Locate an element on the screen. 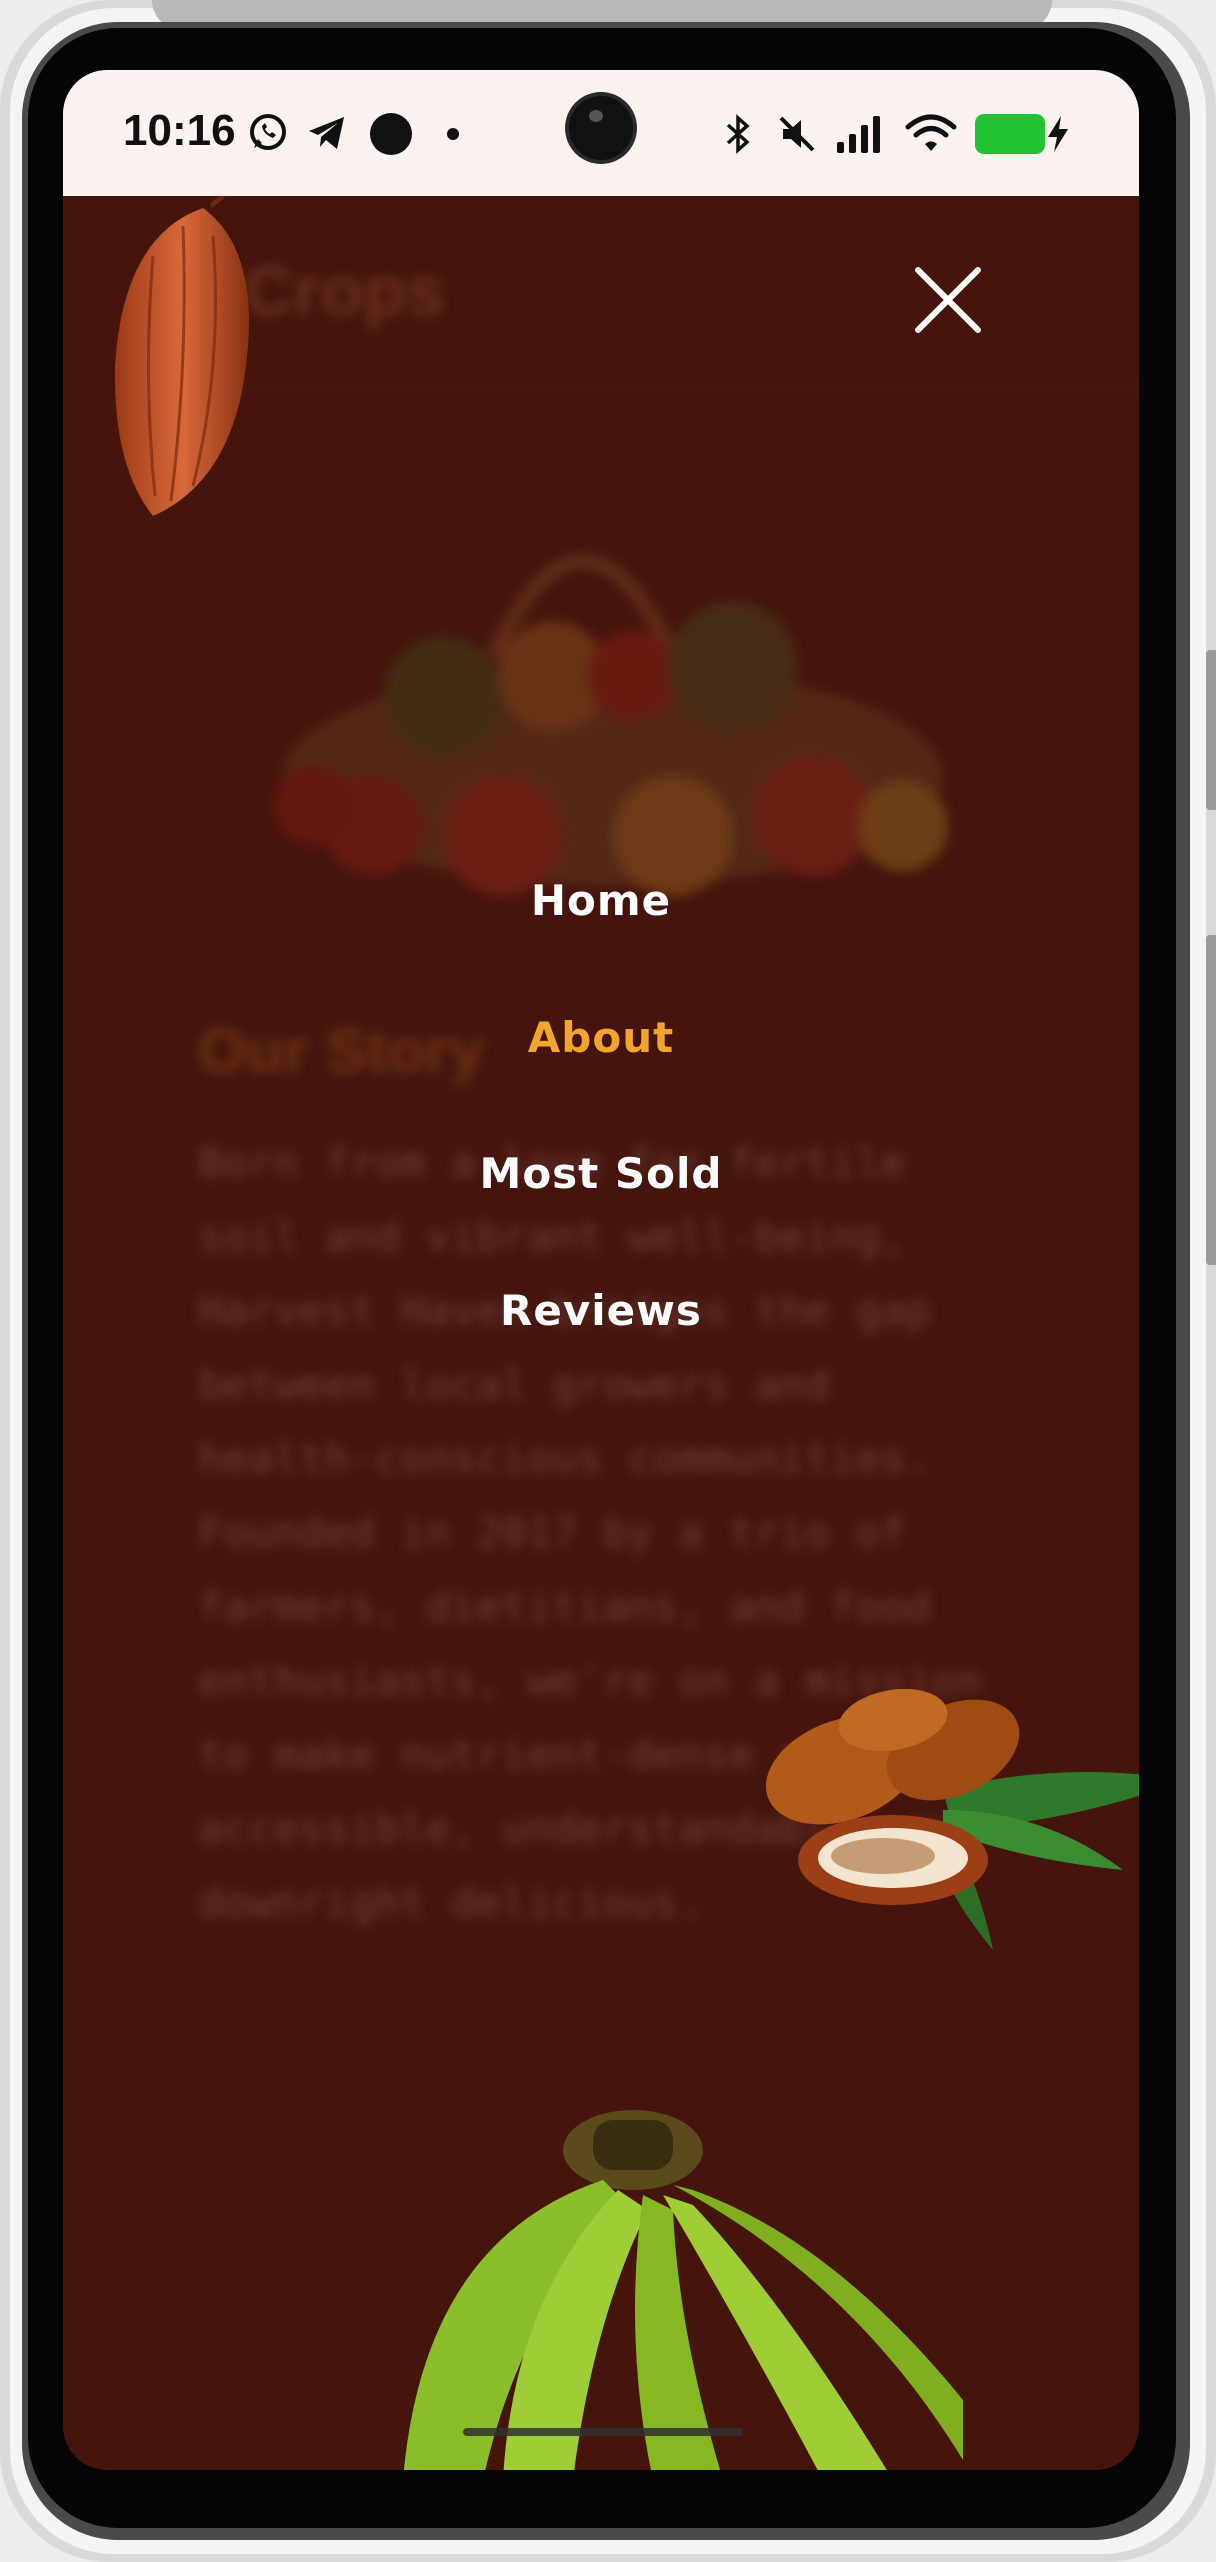 Image resolution: width=1216 pixels, height=2562 pixels. menu-item-reviews: Reviews is located at coordinates (601, 1310).